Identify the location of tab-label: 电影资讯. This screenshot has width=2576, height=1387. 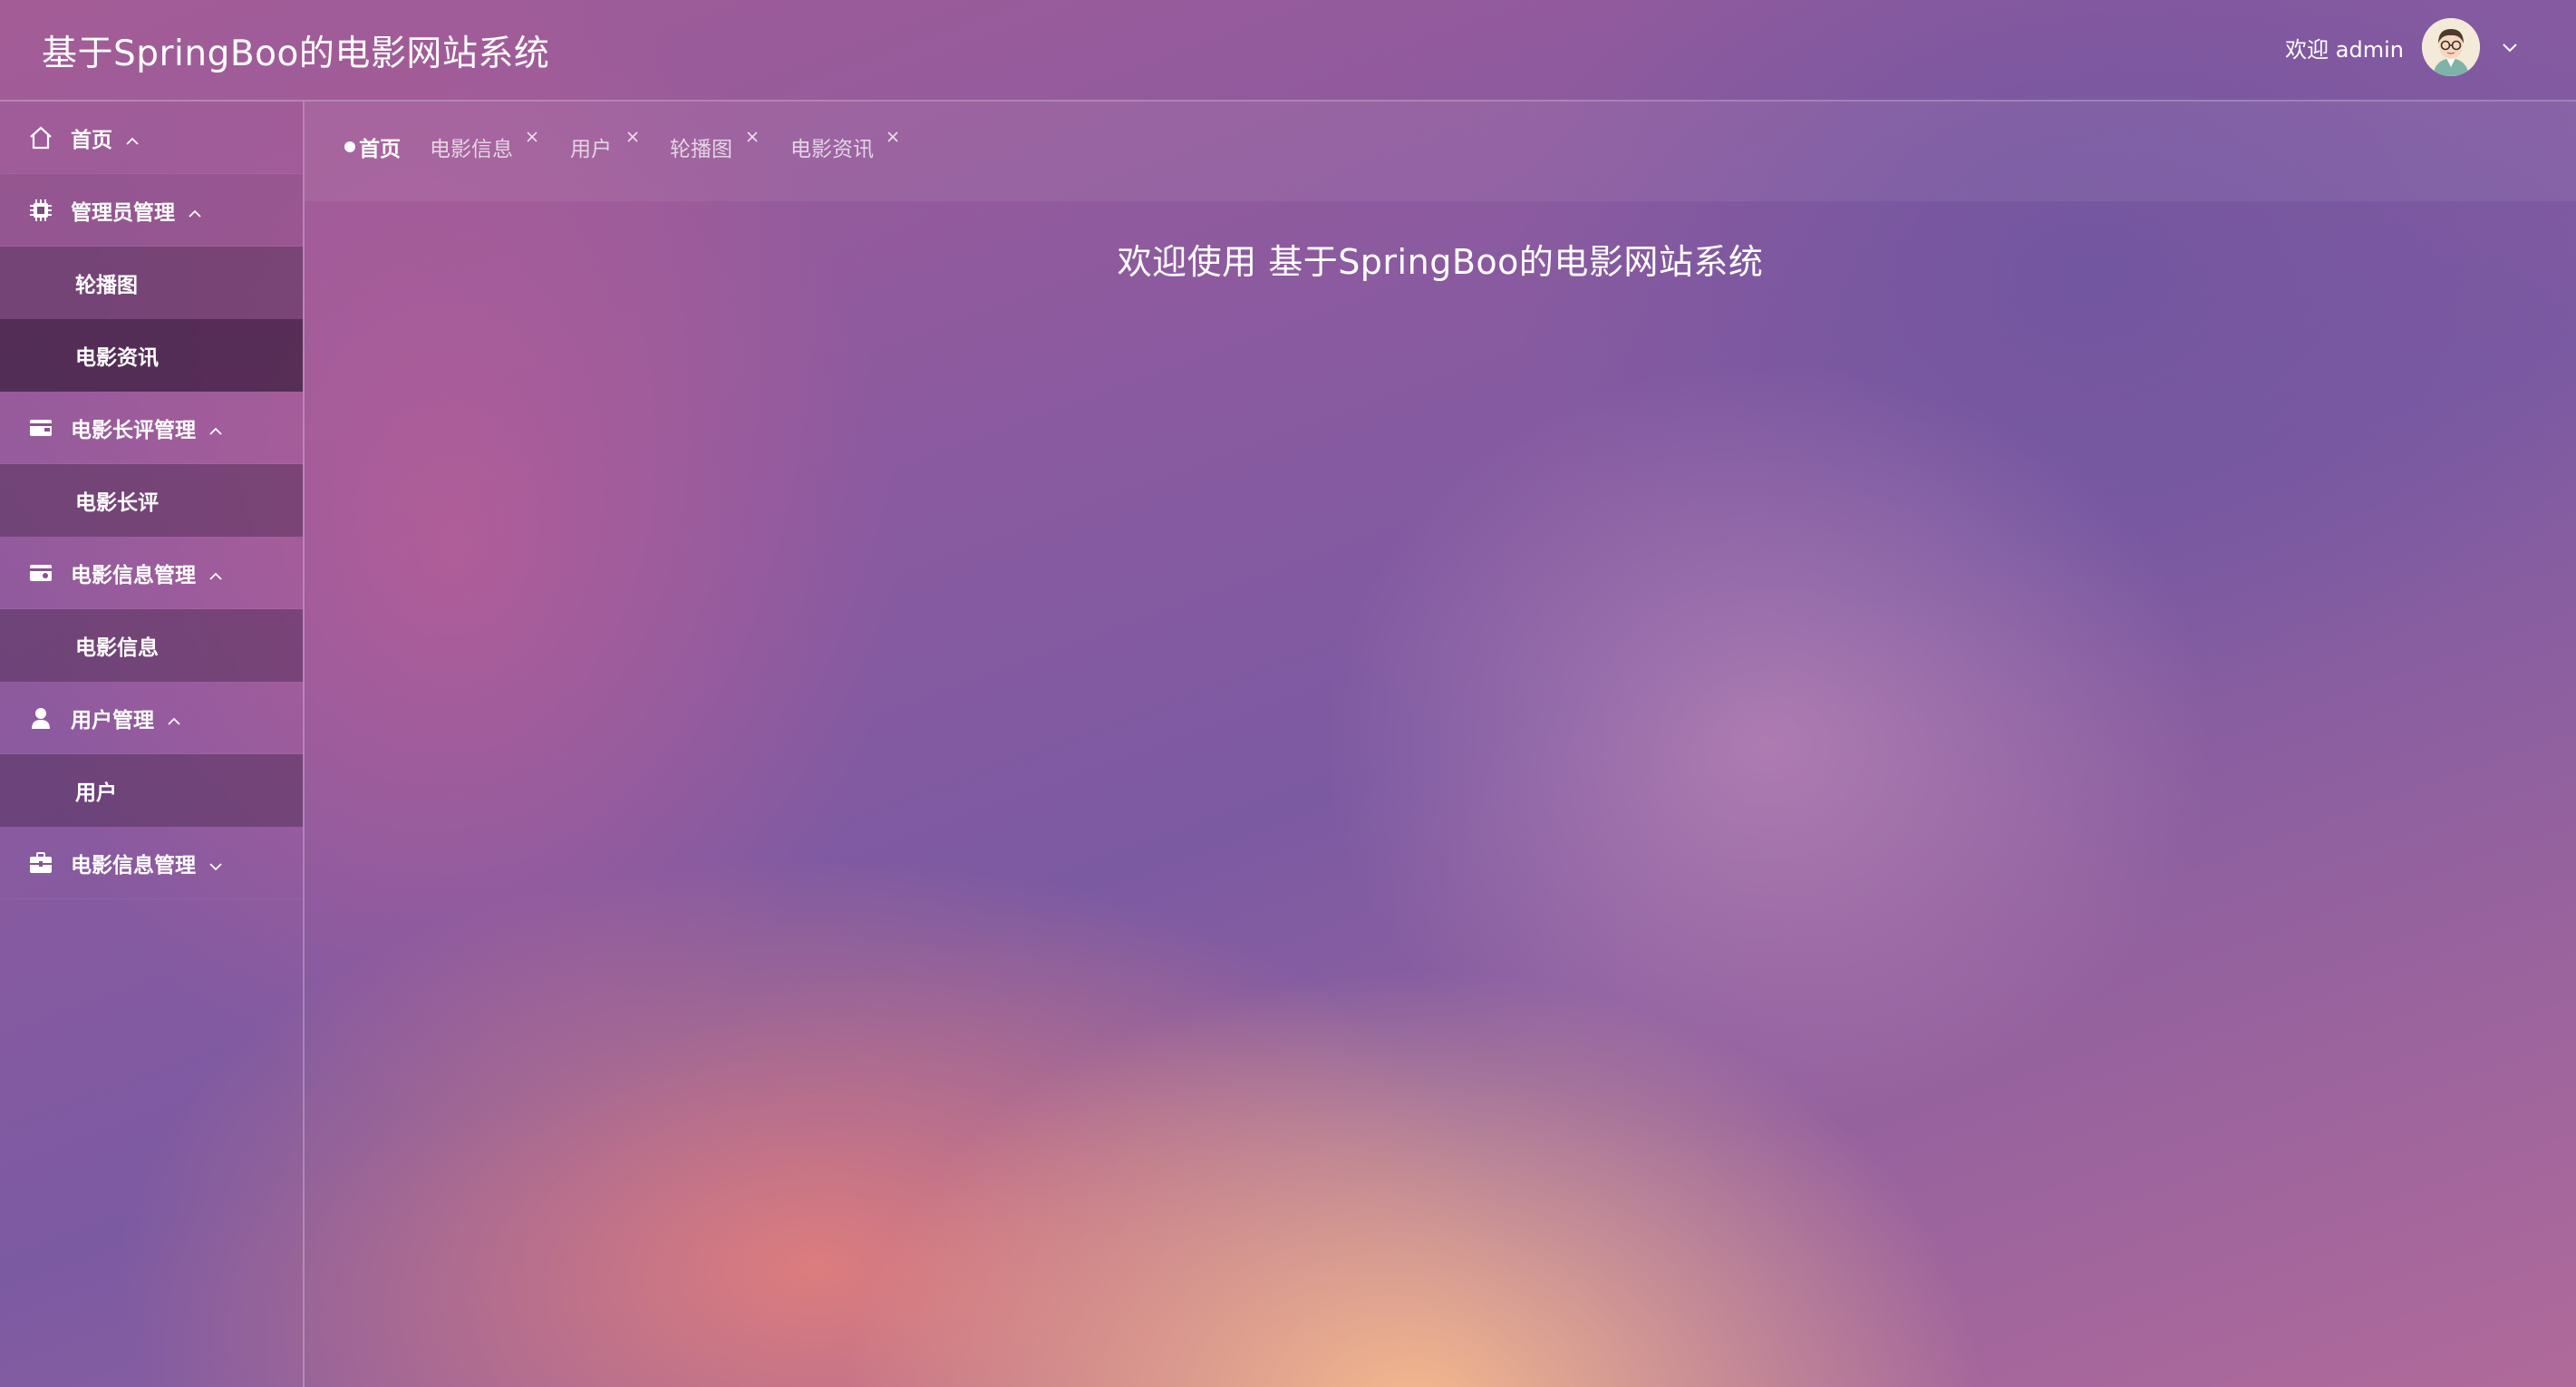
(832, 149).